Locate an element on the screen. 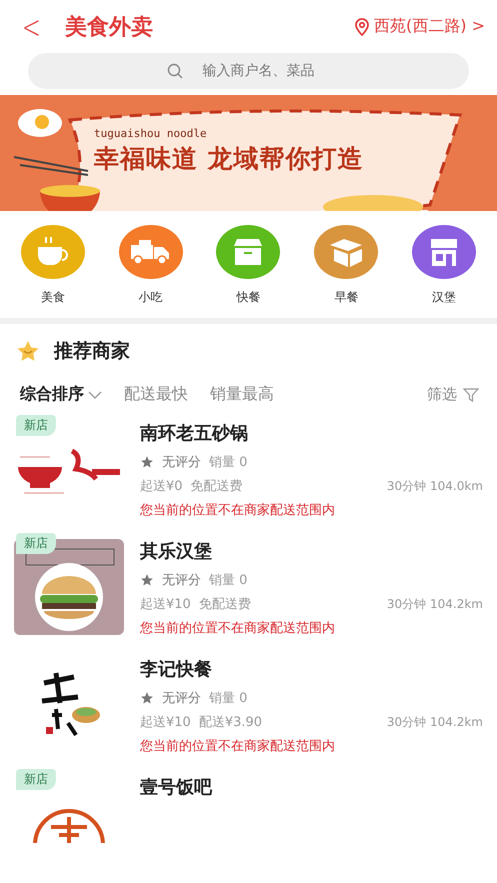 This screenshot has height=883, width=497. merchant-name: 李记快餐 is located at coordinates (311, 669).